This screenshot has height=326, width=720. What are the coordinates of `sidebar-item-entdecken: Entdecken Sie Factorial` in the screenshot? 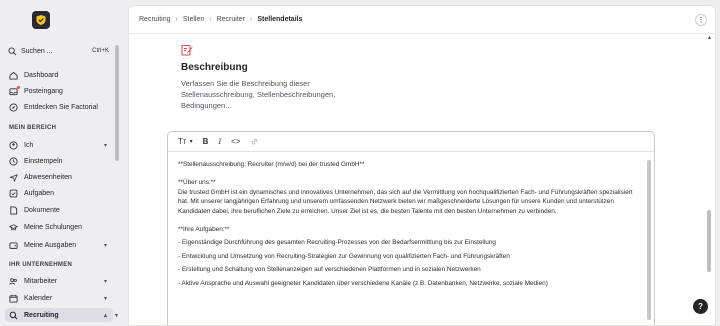 It's located at (59, 107).